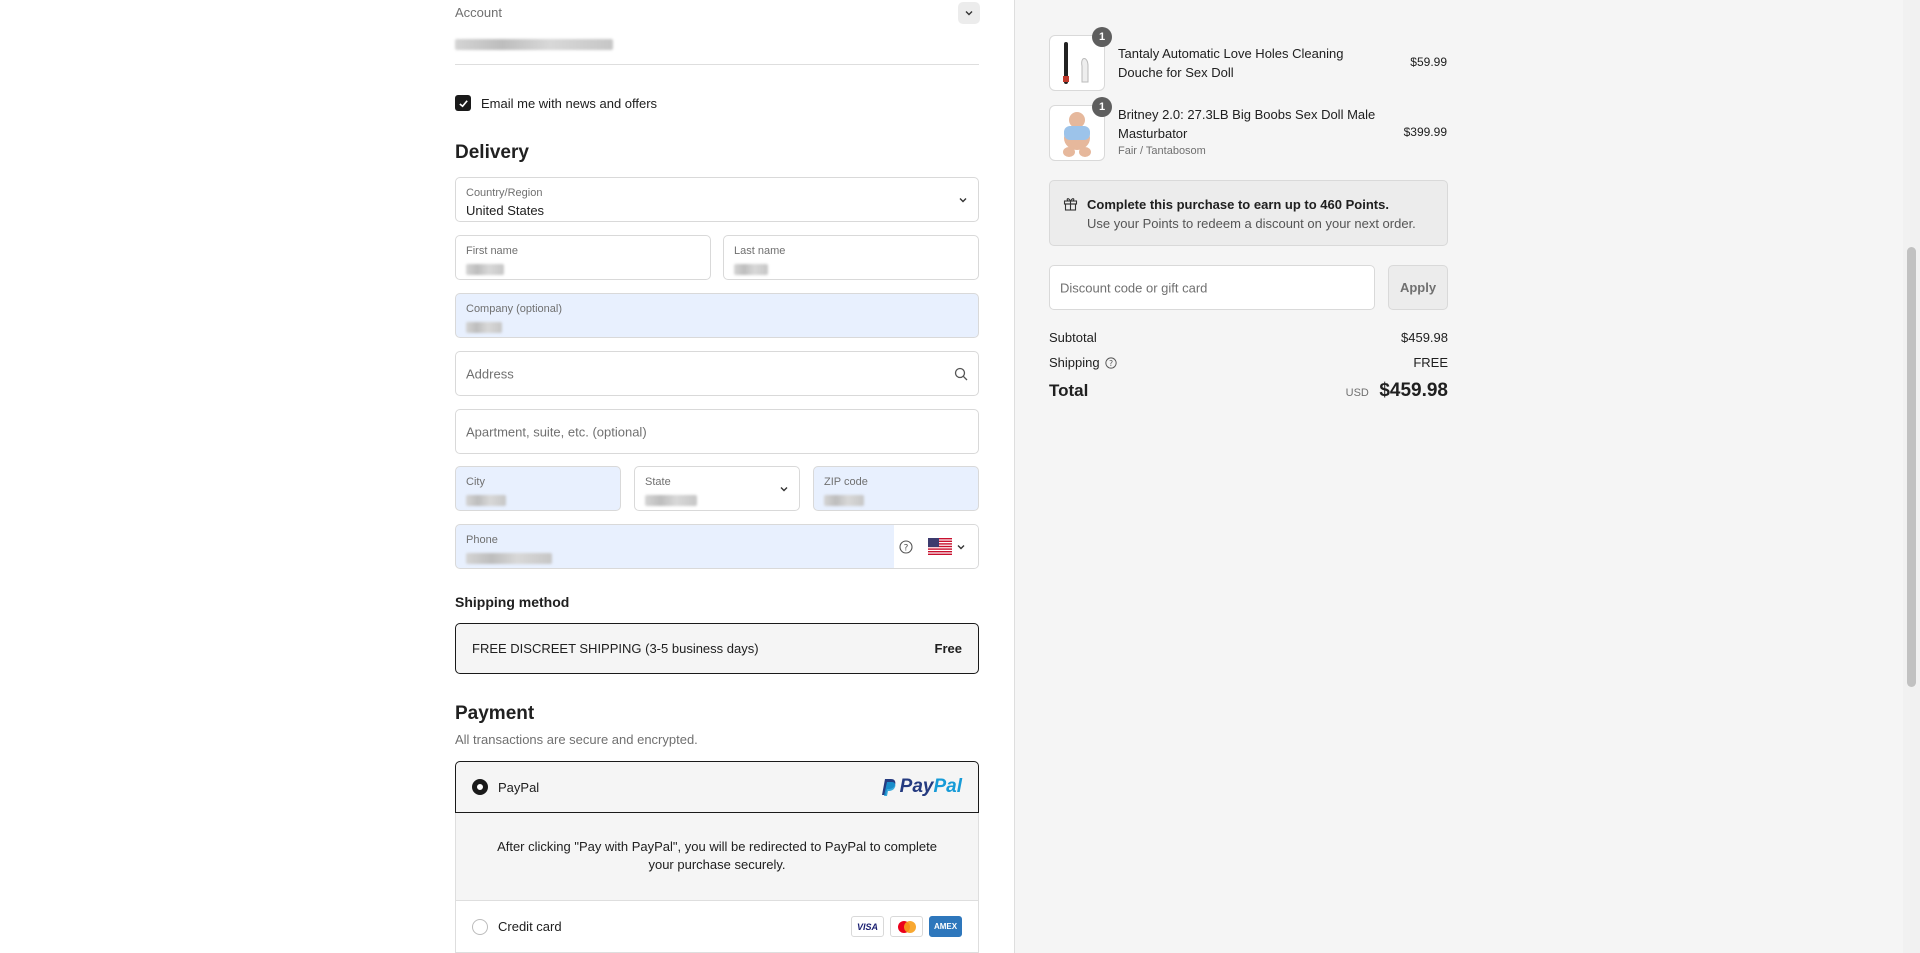 The height and width of the screenshot is (953, 1920). Describe the element at coordinates (490, 373) in the screenshot. I see `address-placeholder: Address` at that location.